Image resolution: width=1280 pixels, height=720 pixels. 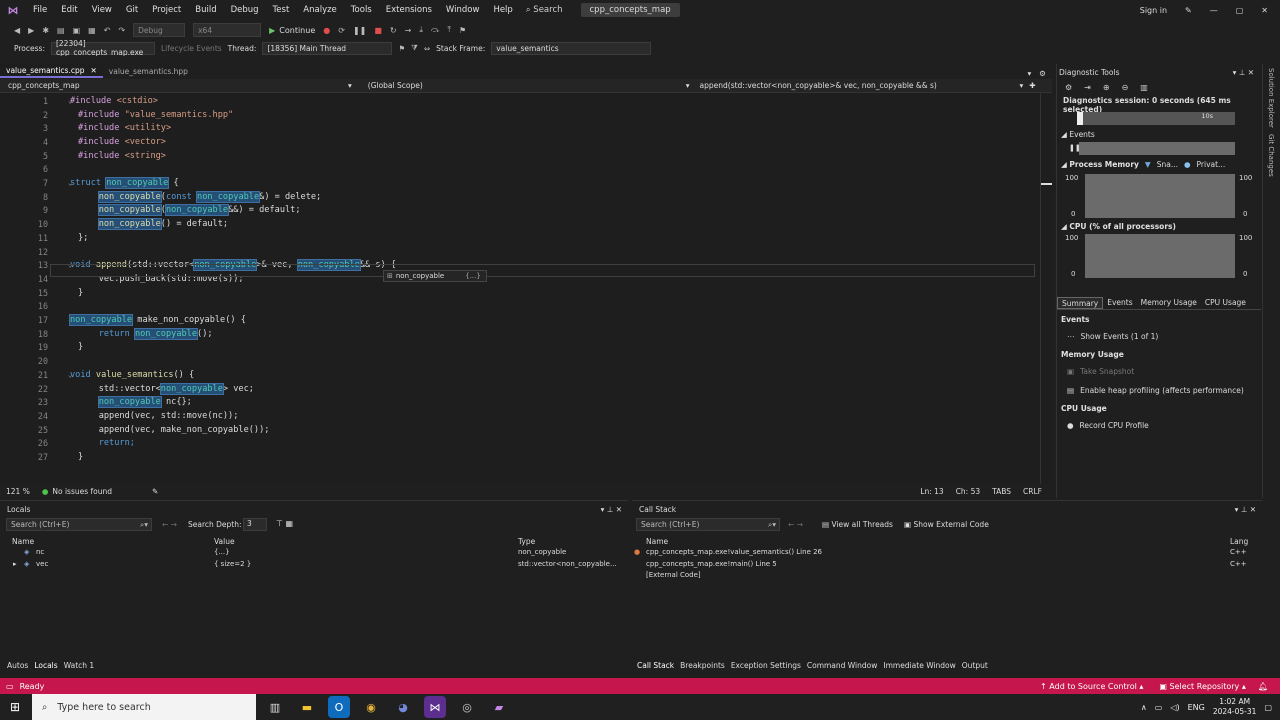 What do you see at coordinates (520, 334) in the screenshot?
I see `code-line: 18 return non_copyable();` at bounding box center [520, 334].